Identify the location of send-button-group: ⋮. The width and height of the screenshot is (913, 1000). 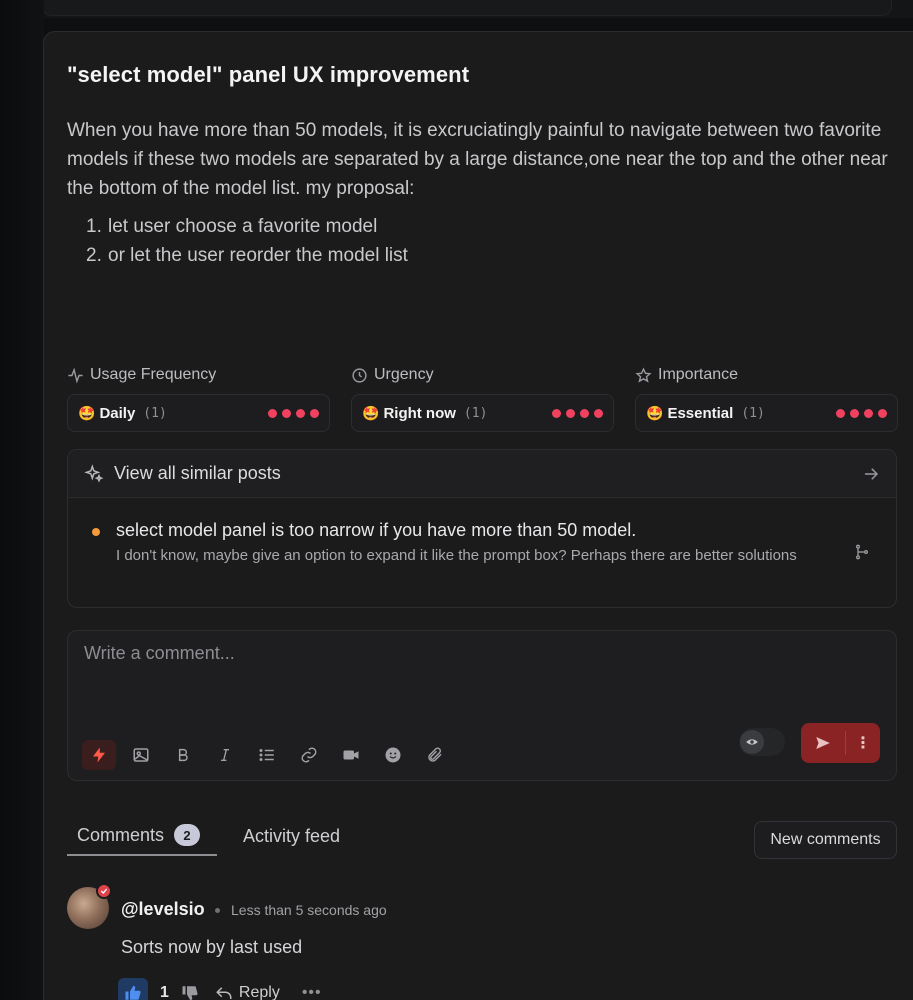
(840, 743).